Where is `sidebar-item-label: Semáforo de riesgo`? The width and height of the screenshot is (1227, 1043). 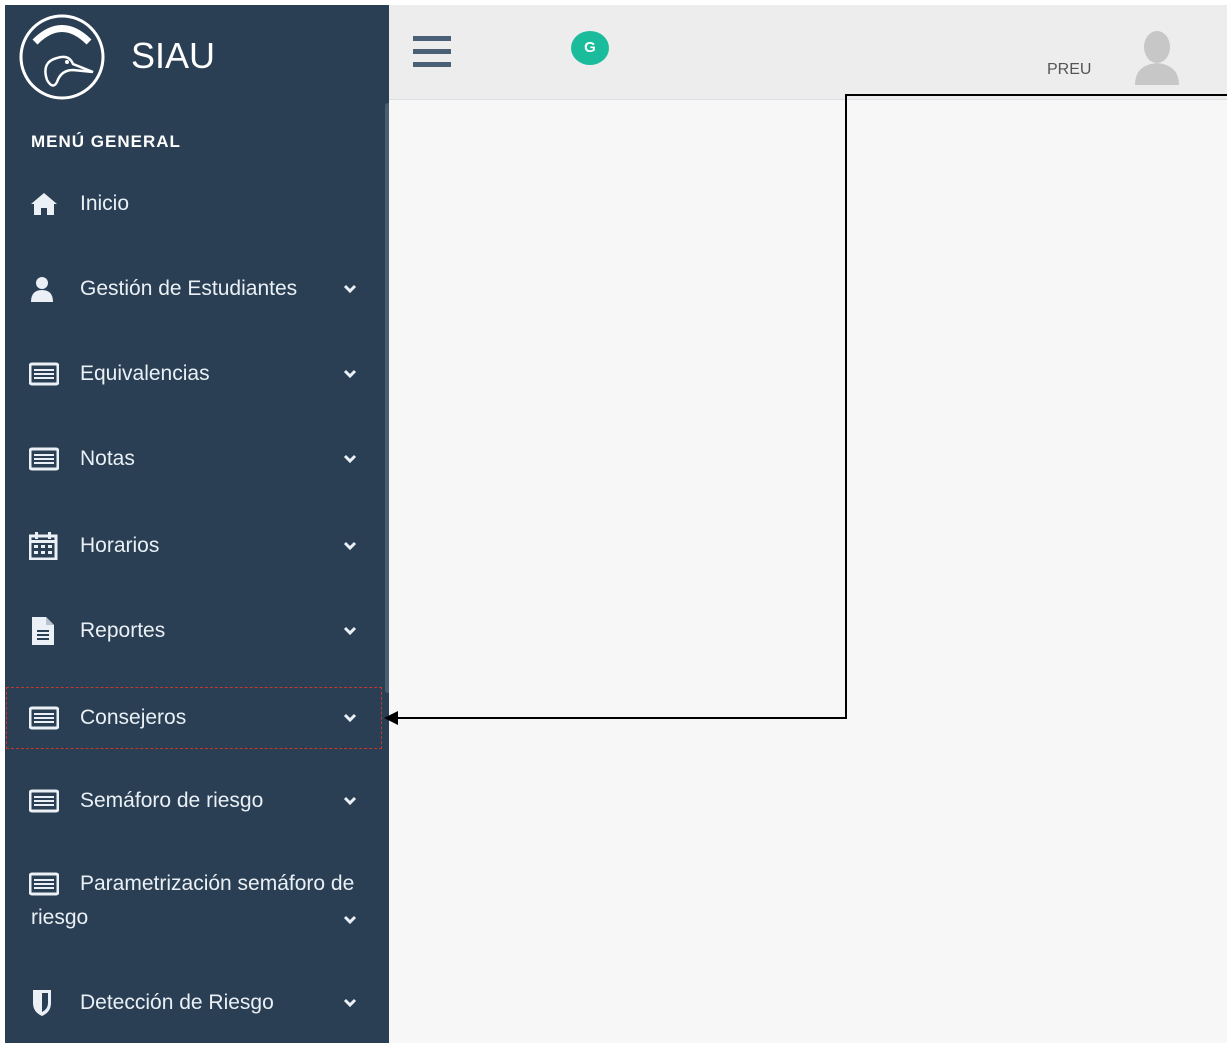
sidebar-item-label: Semáforo de riesgo is located at coordinates (172, 800).